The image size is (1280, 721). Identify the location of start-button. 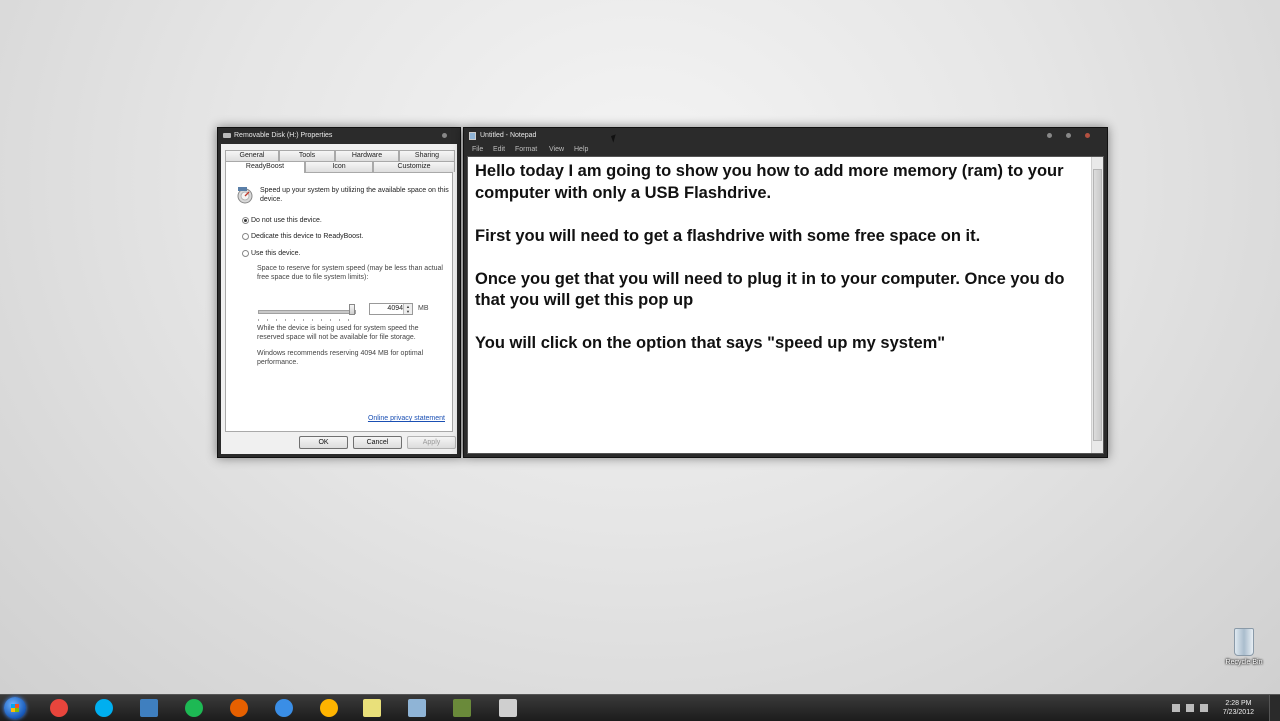
(15, 708).